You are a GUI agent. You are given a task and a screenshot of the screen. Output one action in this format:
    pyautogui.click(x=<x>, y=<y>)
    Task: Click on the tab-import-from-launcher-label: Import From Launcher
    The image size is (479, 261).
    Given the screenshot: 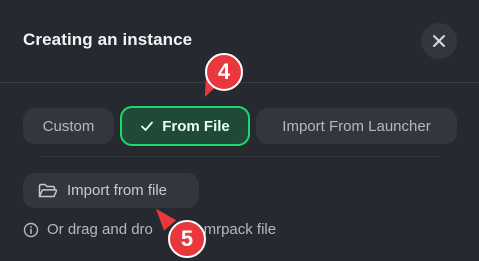 What is the action you would take?
    pyautogui.click(x=356, y=126)
    